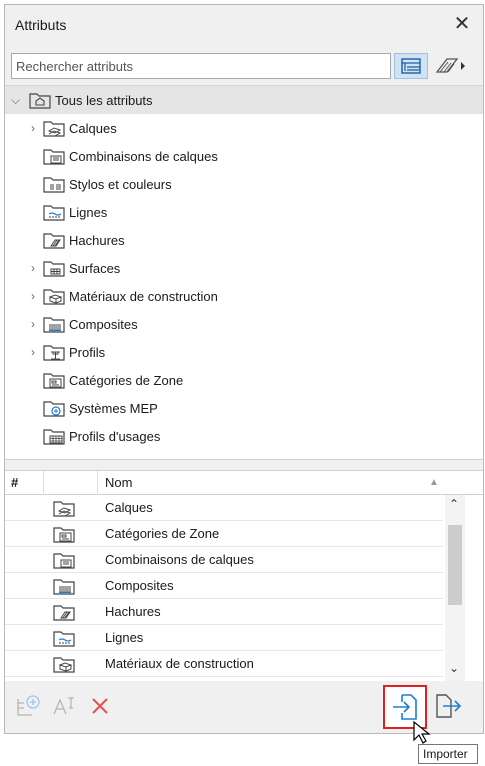  I want to click on operation-profiles-icon, so click(54, 437).